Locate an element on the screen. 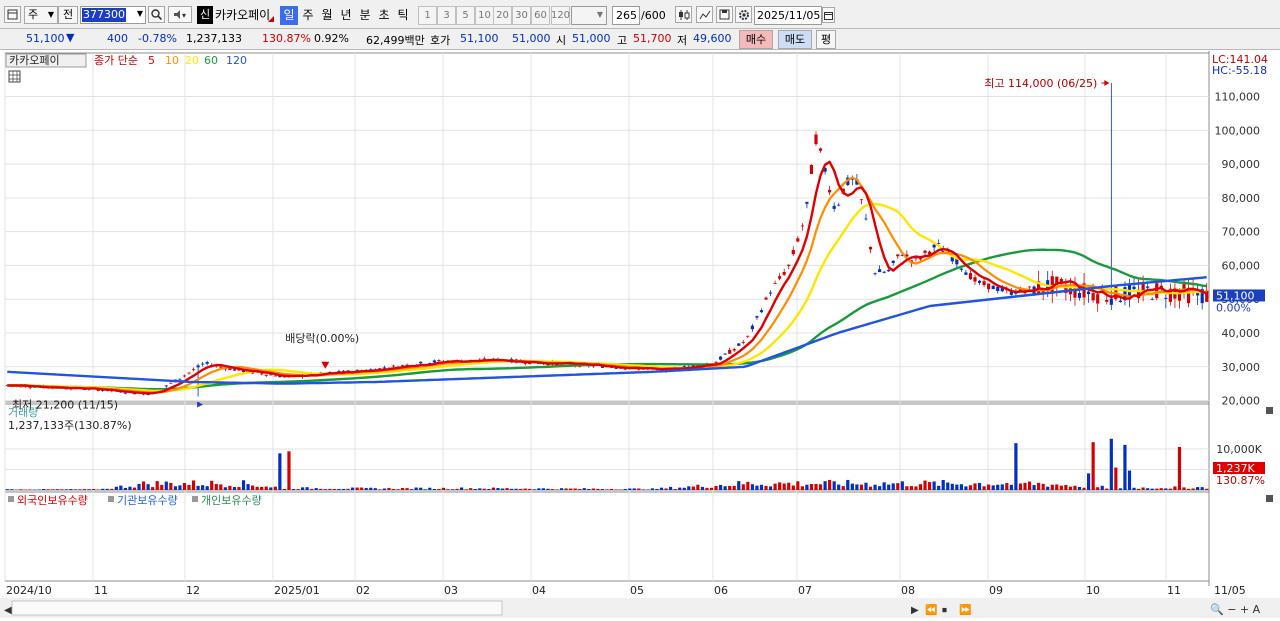 This screenshot has width=1280, height=621. sound-icon: ▾ is located at coordinates (180, 14).